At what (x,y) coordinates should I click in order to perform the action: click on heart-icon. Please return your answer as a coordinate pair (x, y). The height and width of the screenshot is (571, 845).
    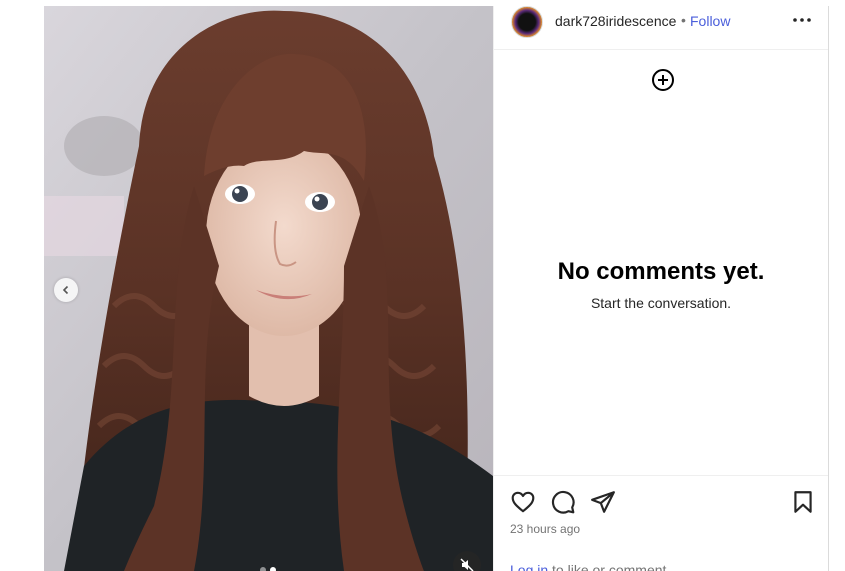
    Looking at the image, I should click on (523, 502).